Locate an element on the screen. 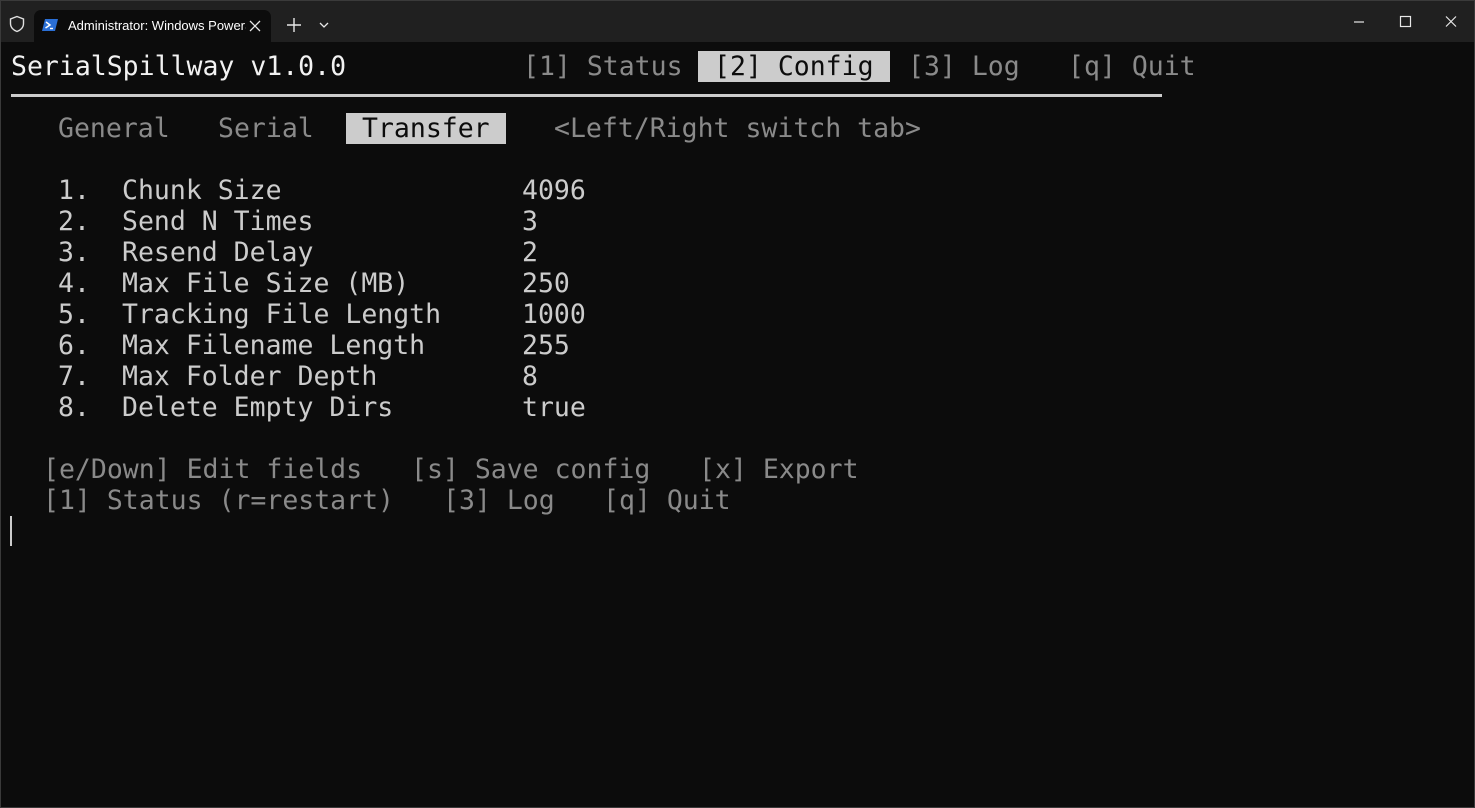  terminal-tab: Administrator: Windows PowerShell is located at coordinates (152, 26).